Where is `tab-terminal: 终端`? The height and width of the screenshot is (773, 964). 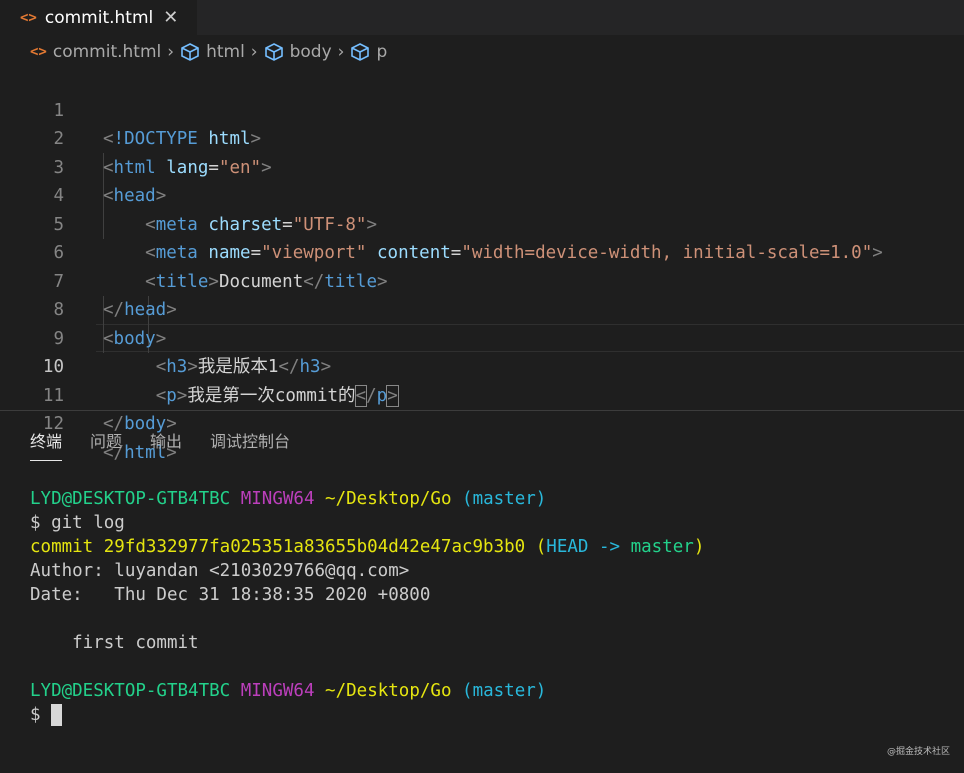 tab-terminal: 终端 is located at coordinates (46, 444).